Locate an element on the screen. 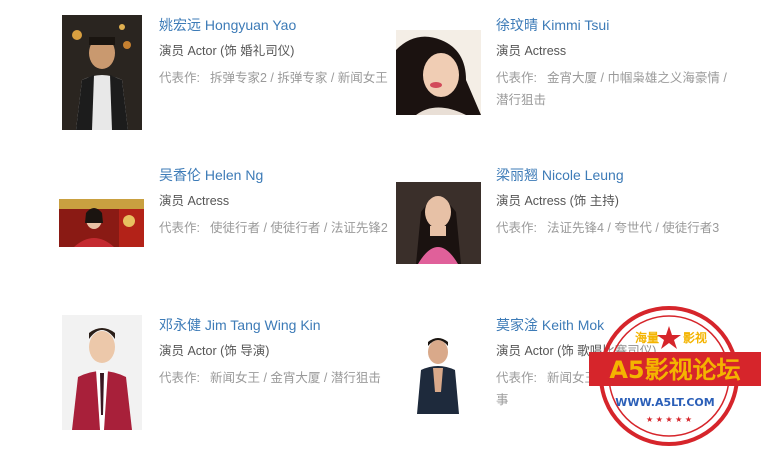 The height and width of the screenshot is (459, 770). cast-name-link: 吴香伦 Helen Ng is located at coordinates (279, 175).